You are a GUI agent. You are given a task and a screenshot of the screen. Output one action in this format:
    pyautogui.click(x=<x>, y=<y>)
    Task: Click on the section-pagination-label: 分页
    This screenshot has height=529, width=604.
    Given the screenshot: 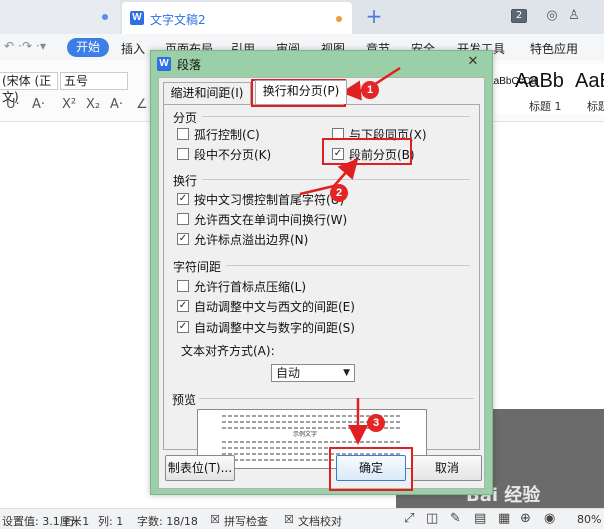 What is the action you would take?
    pyautogui.click(x=185, y=118)
    